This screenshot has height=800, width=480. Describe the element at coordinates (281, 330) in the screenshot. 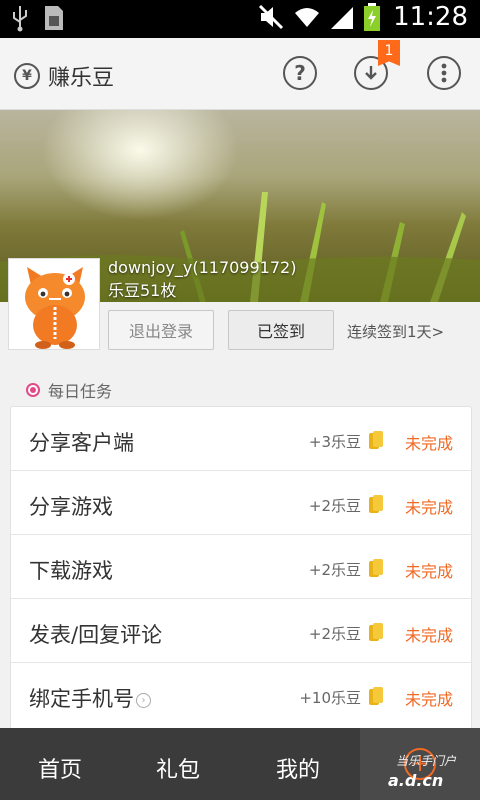

I see `checked-in-button: 已签到` at that location.